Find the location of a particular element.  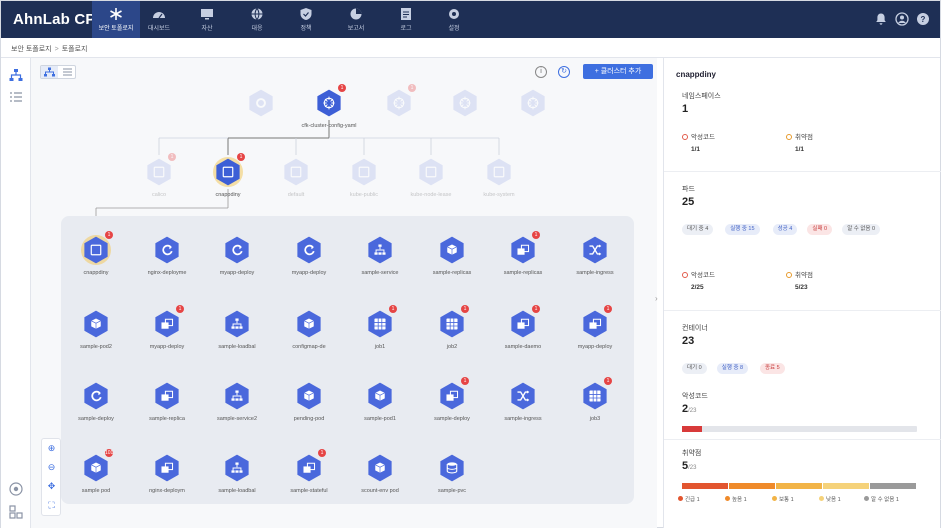

workload-node: sample-pvc is located at coordinates (452, 475).